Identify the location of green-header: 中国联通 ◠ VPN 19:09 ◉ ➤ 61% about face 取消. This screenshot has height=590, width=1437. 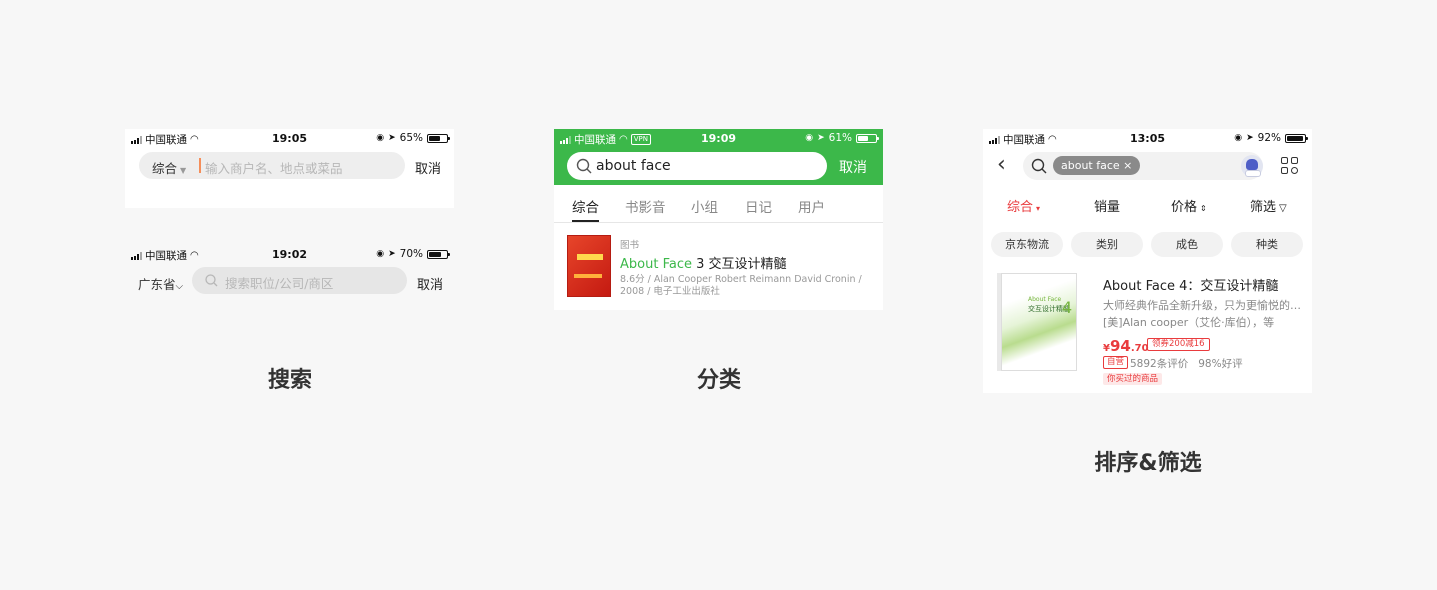
(718, 157).